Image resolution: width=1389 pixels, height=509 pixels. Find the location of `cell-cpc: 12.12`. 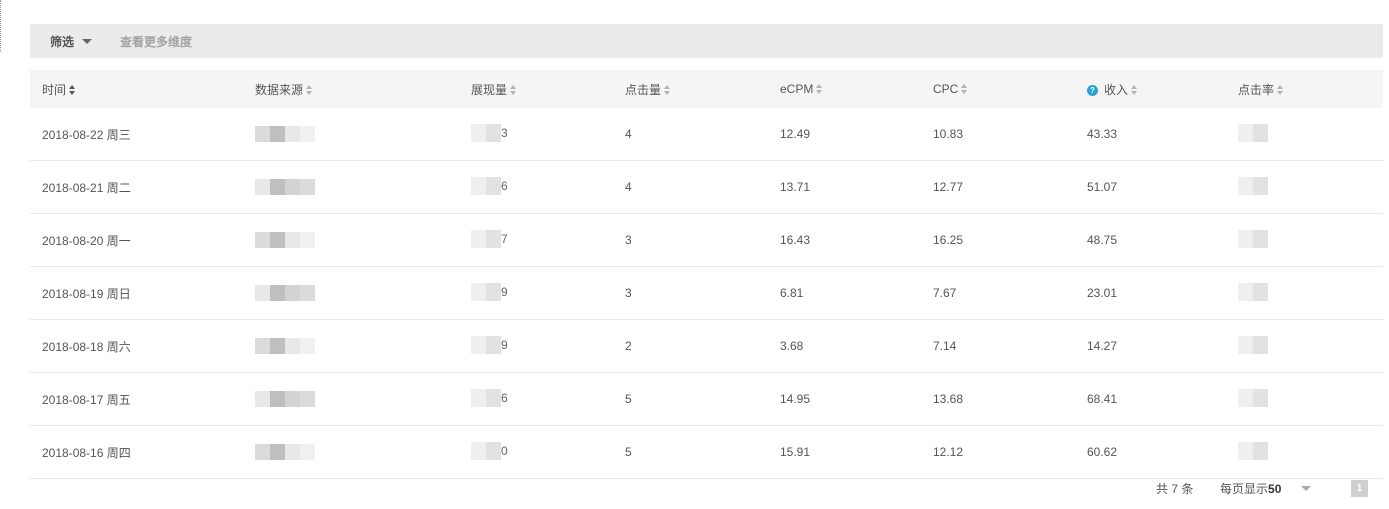

cell-cpc: 12.12 is located at coordinates (998, 452).